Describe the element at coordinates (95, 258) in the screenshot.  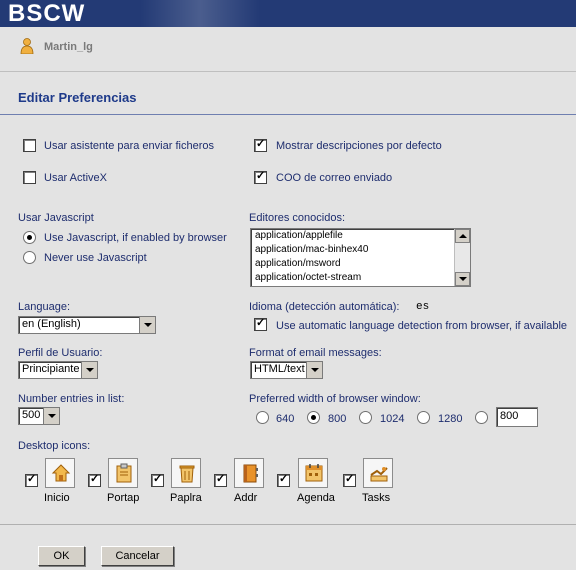
I see `javascript-never-label: Never use Javascript` at that location.